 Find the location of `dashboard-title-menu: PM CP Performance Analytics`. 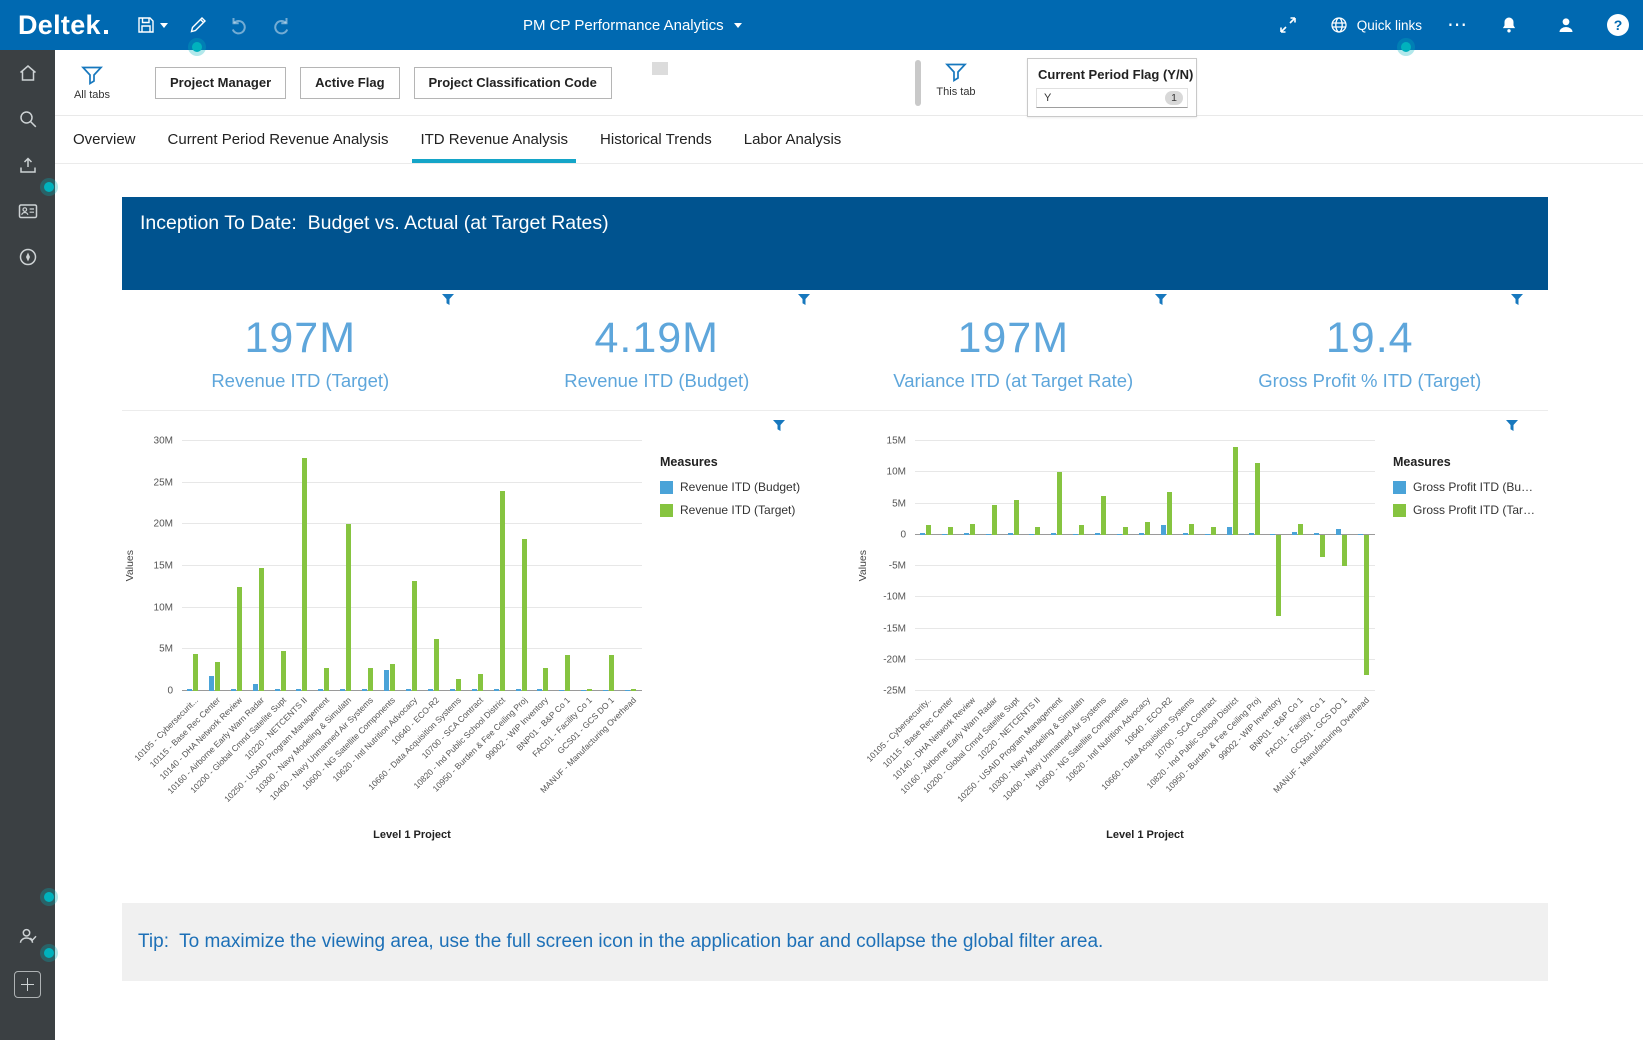

dashboard-title-menu: PM CP Performance Analytics is located at coordinates (632, 25).